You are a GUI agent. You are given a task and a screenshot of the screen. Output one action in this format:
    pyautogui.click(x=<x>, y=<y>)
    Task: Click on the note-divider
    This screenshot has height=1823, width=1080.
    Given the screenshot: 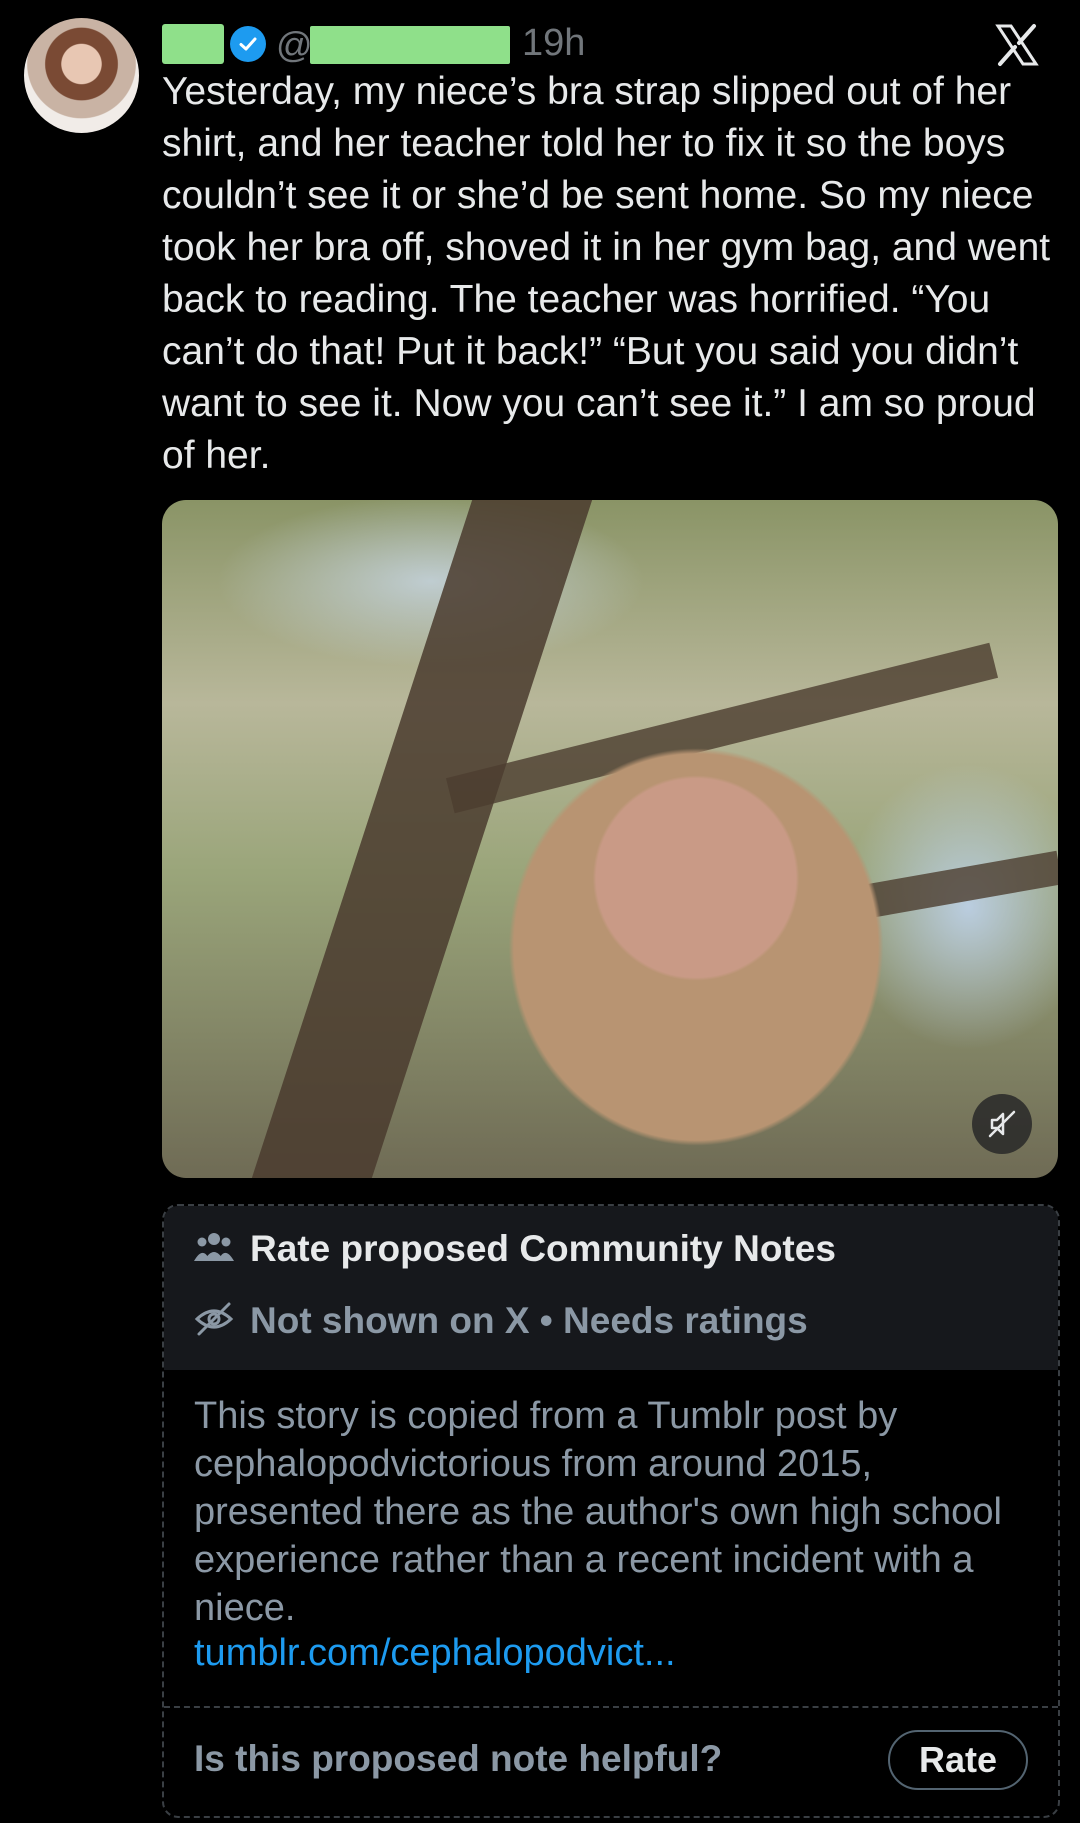 What is the action you would take?
    pyautogui.click(x=611, y=1707)
    